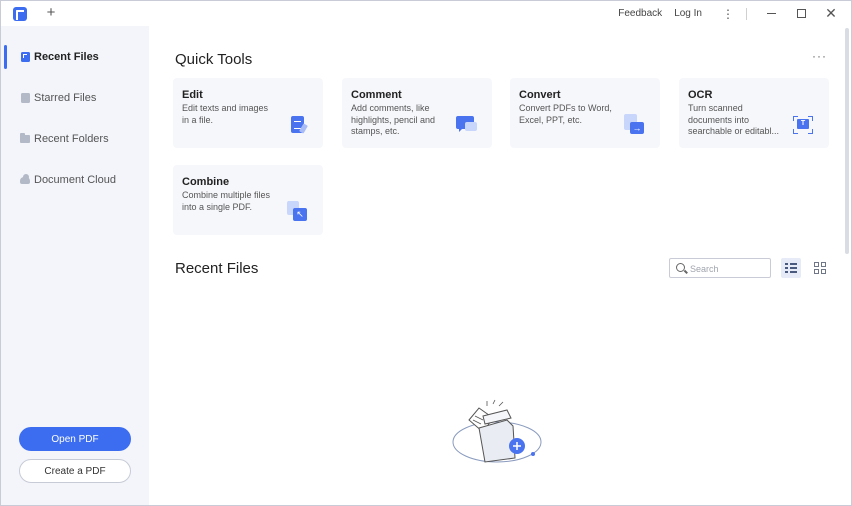  What do you see at coordinates (51, 12) in the screenshot?
I see `new-tab-button: +` at bounding box center [51, 12].